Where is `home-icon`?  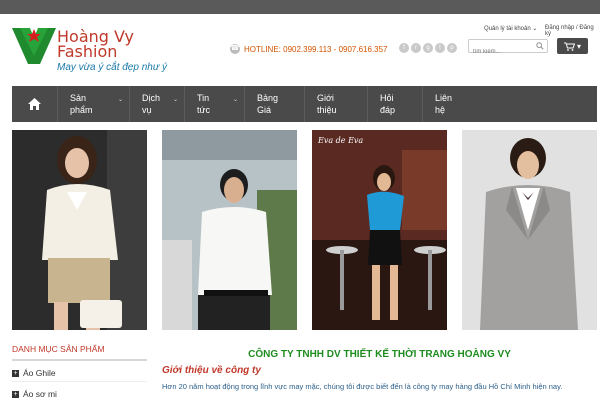
home-icon is located at coordinates (34, 104).